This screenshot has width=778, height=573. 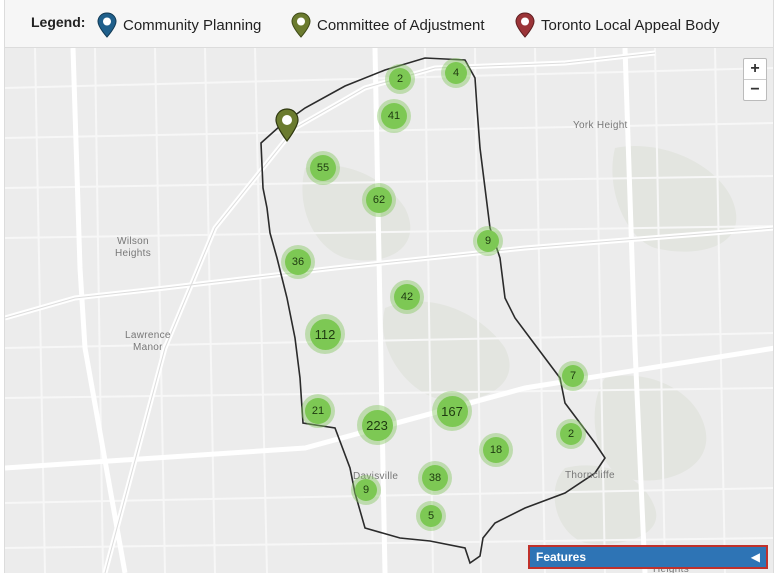 I want to click on cluster-count: 112, so click(x=325, y=334).